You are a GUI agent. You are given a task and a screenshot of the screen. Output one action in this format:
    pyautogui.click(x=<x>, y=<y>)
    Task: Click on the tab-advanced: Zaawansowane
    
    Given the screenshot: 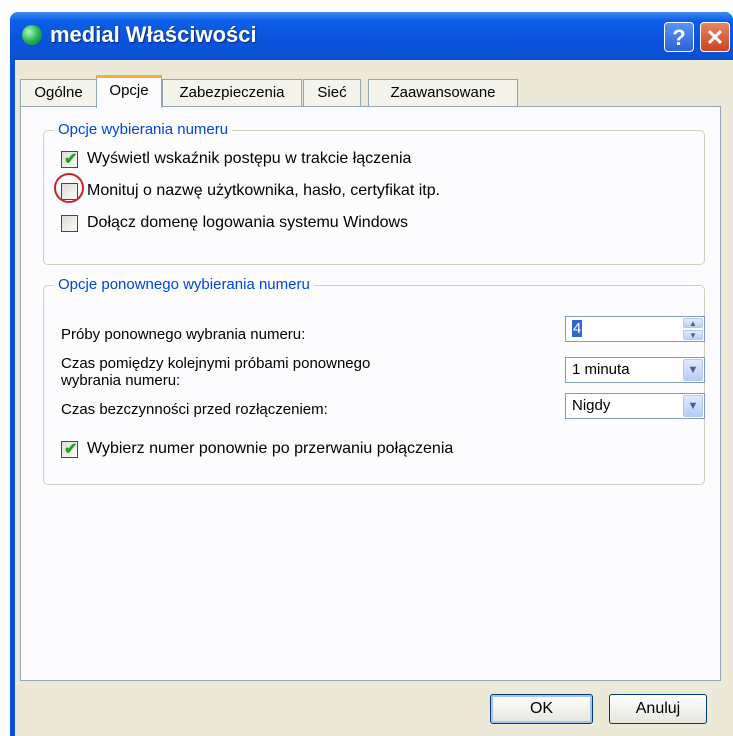 What is the action you would take?
    pyautogui.click(x=443, y=93)
    